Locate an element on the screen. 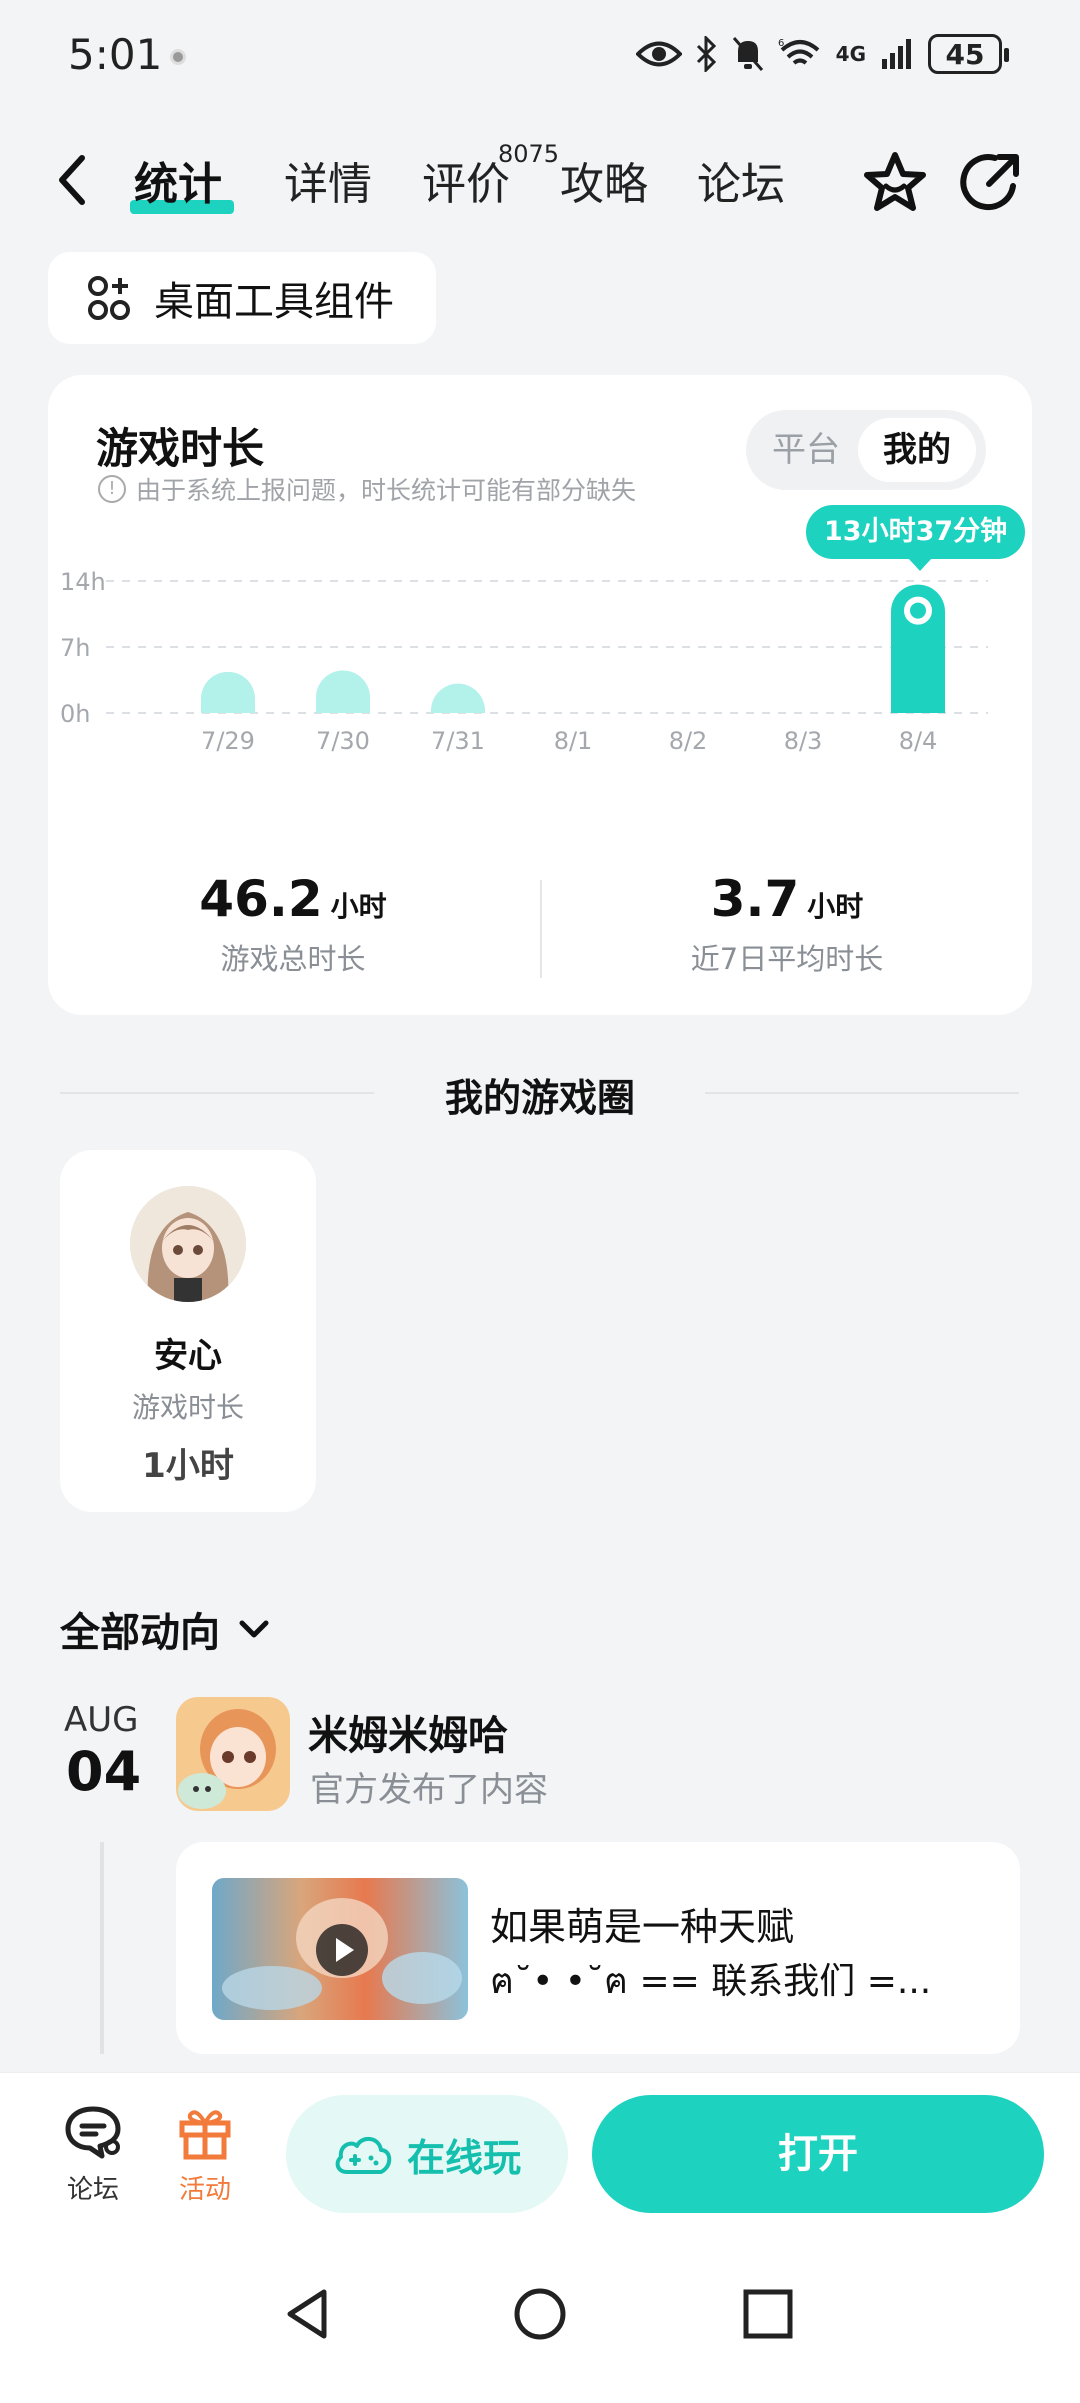 This screenshot has height=2403, width=1080. tab-reviews: 评价 is located at coordinates (466, 185).